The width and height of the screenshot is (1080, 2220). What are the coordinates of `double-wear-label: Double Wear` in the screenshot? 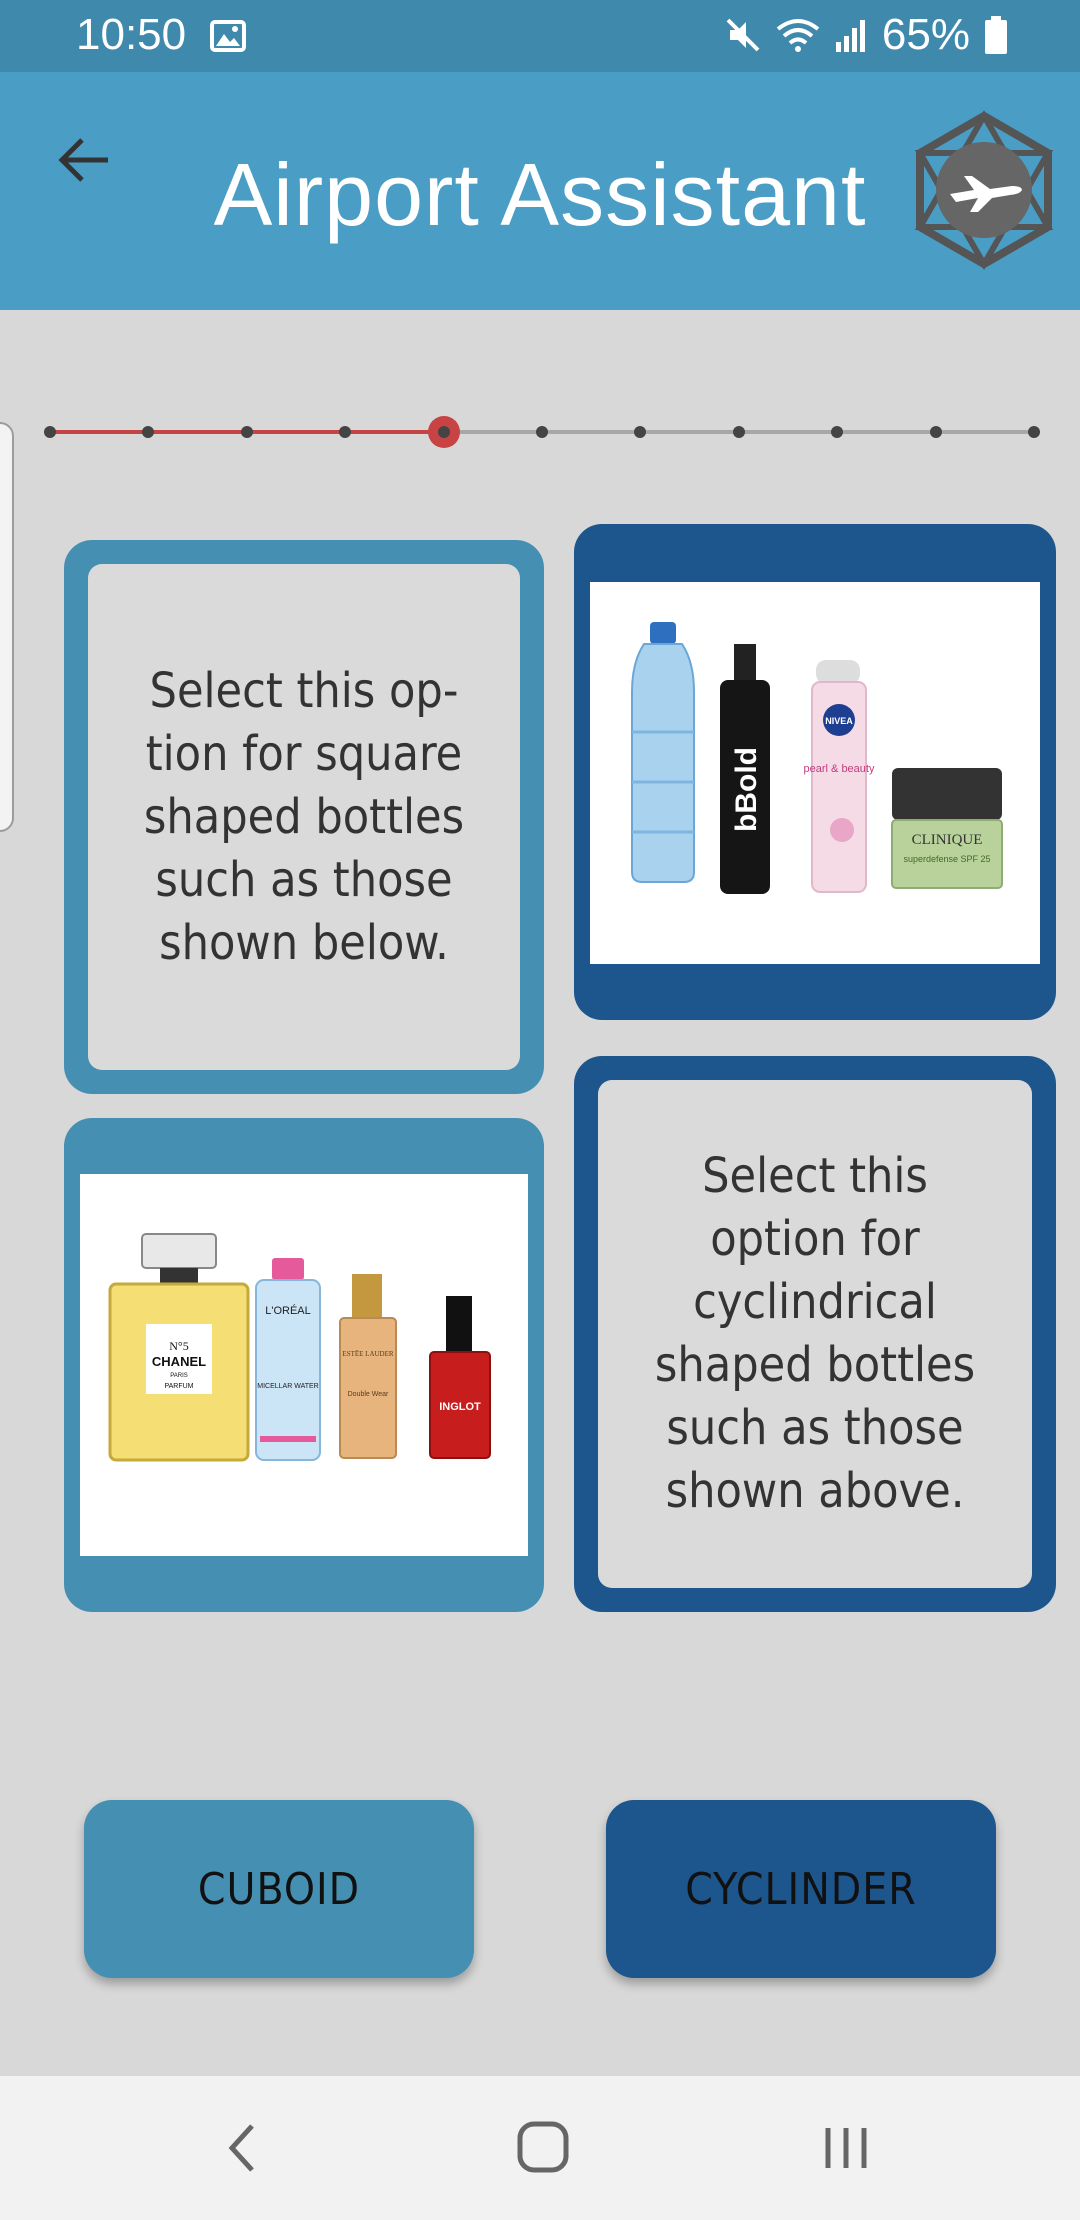 It's located at (368, 1394).